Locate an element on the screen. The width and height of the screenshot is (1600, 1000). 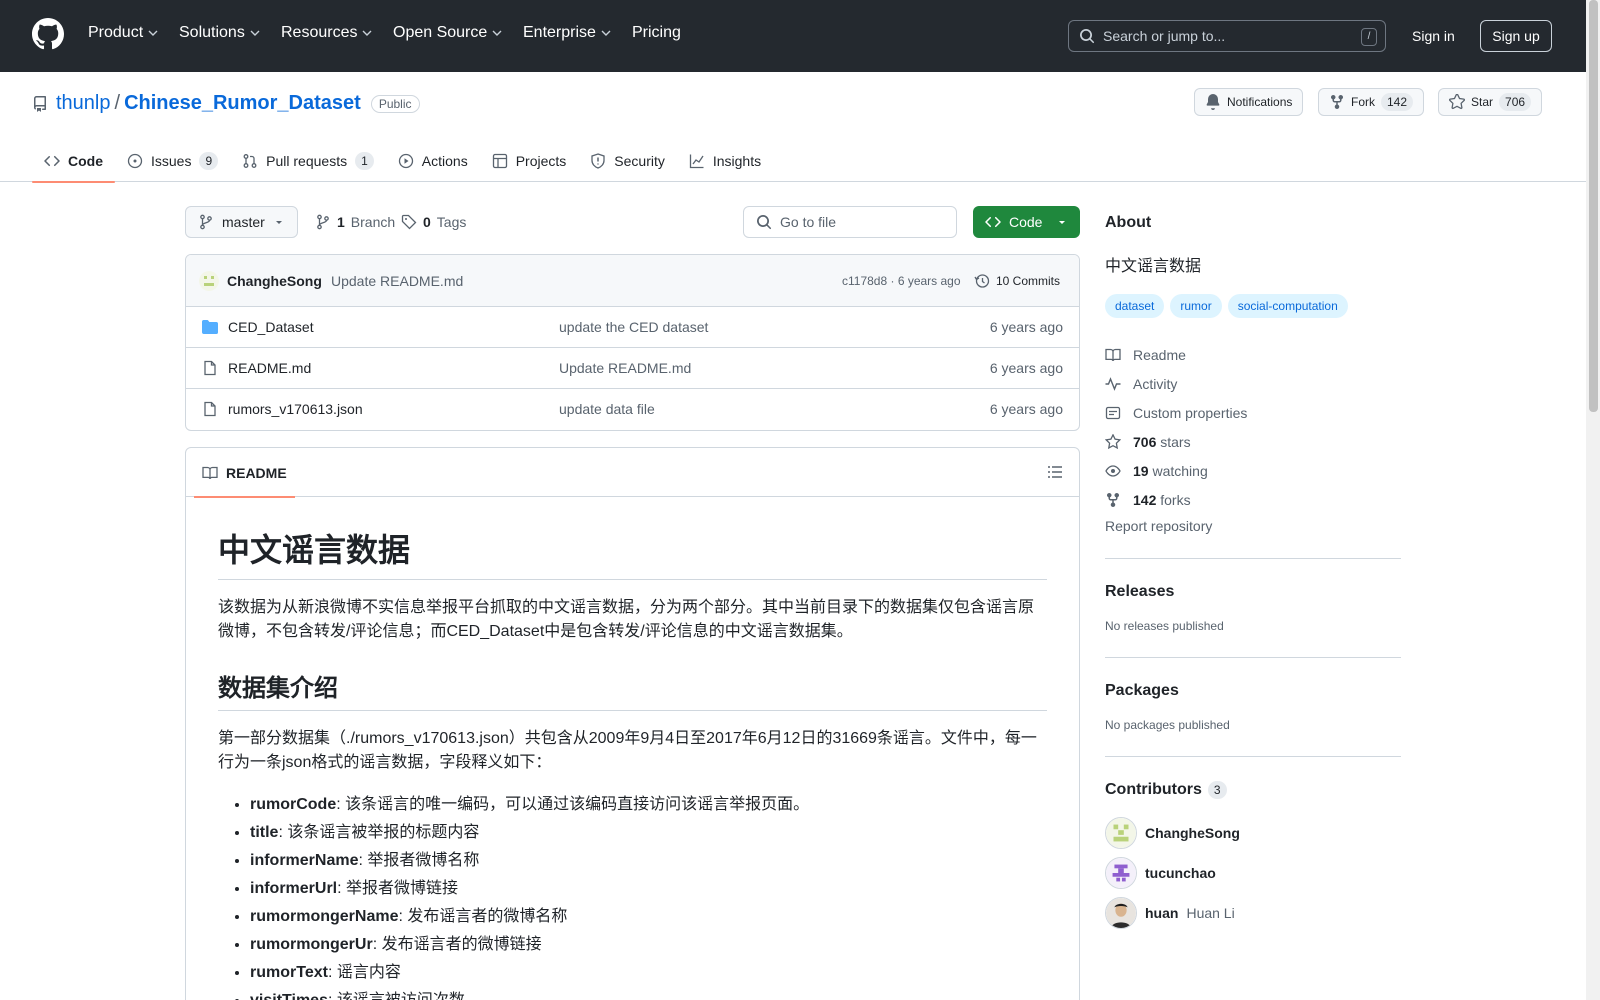
branches-link: 1 Branch is located at coordinates (355, 222).